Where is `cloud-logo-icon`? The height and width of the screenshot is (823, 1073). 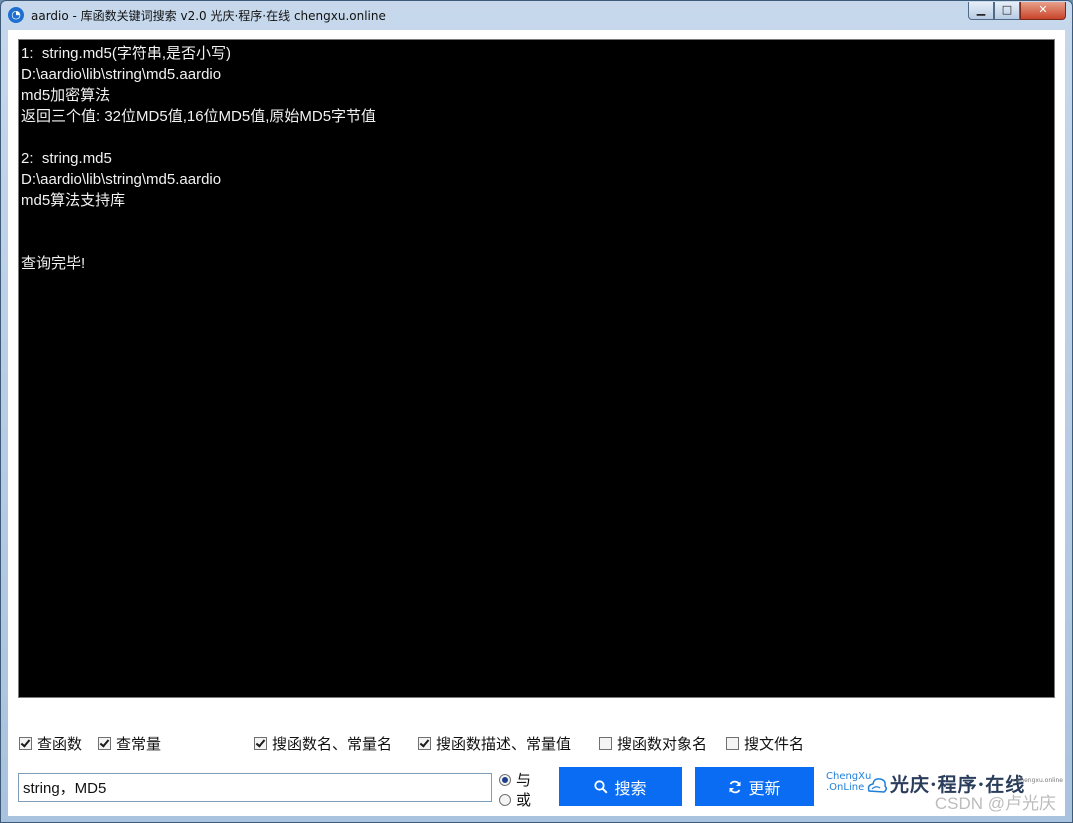 cloud-logo-icon is located at coordinates (877, 785).